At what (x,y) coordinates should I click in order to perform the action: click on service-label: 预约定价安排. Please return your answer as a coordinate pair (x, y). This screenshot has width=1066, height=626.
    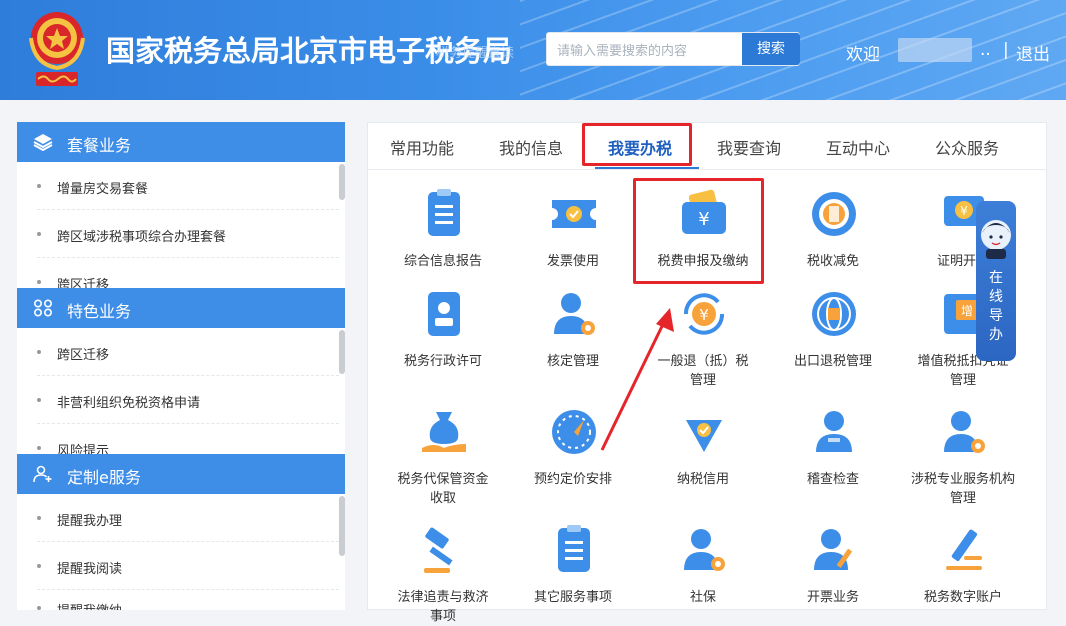
    Looking at the image, I should click on (572, 479).